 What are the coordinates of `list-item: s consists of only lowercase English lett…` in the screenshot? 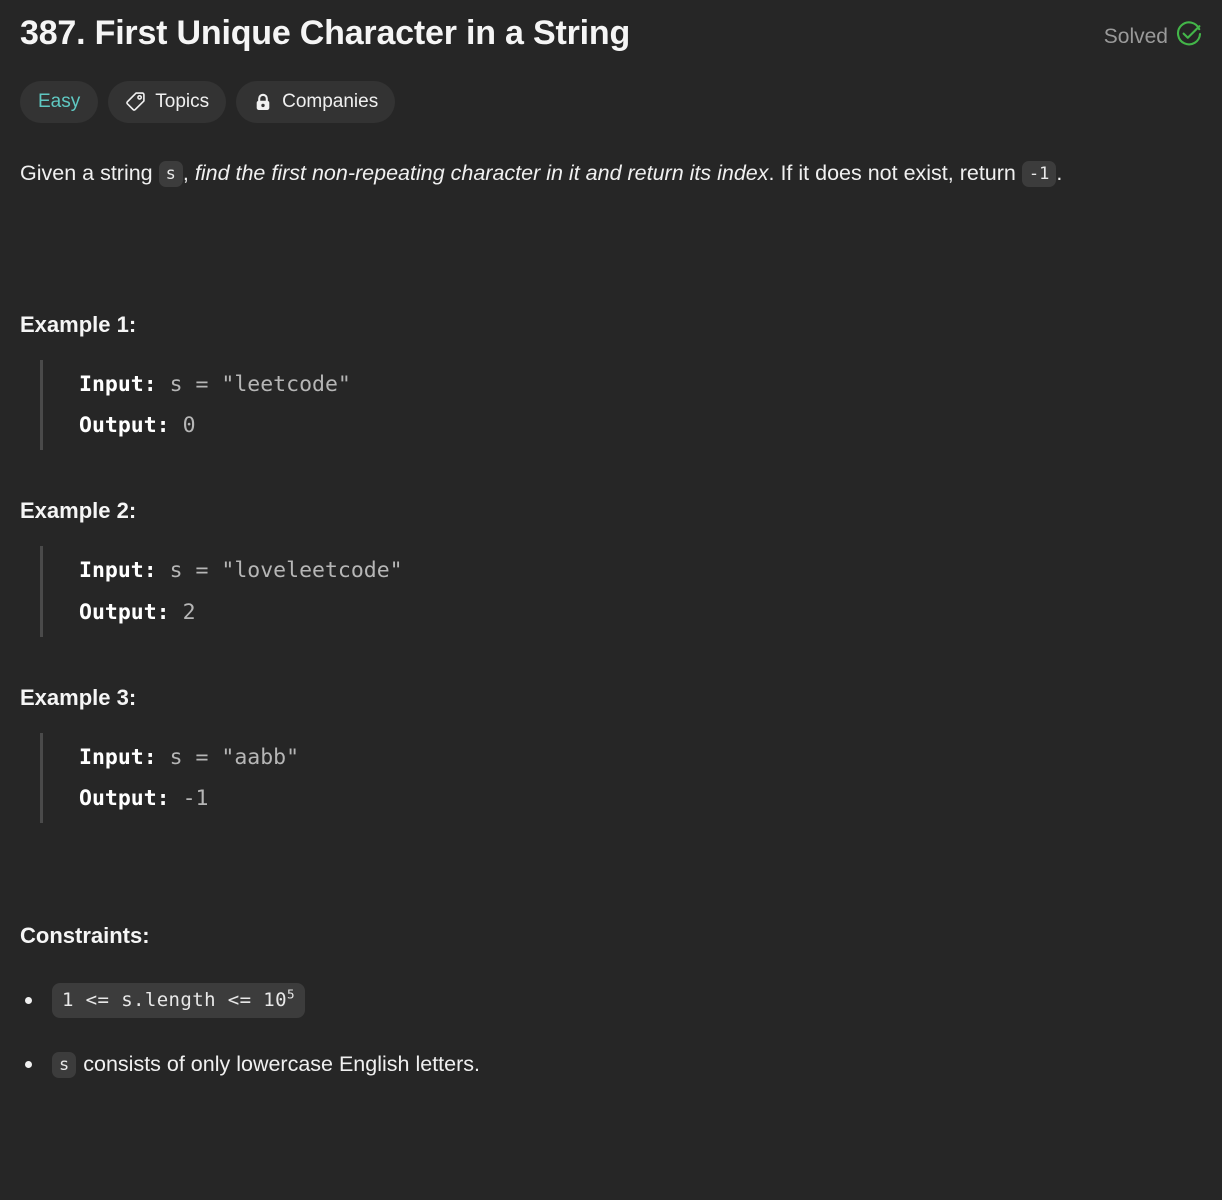 It's located at (611, 1064).